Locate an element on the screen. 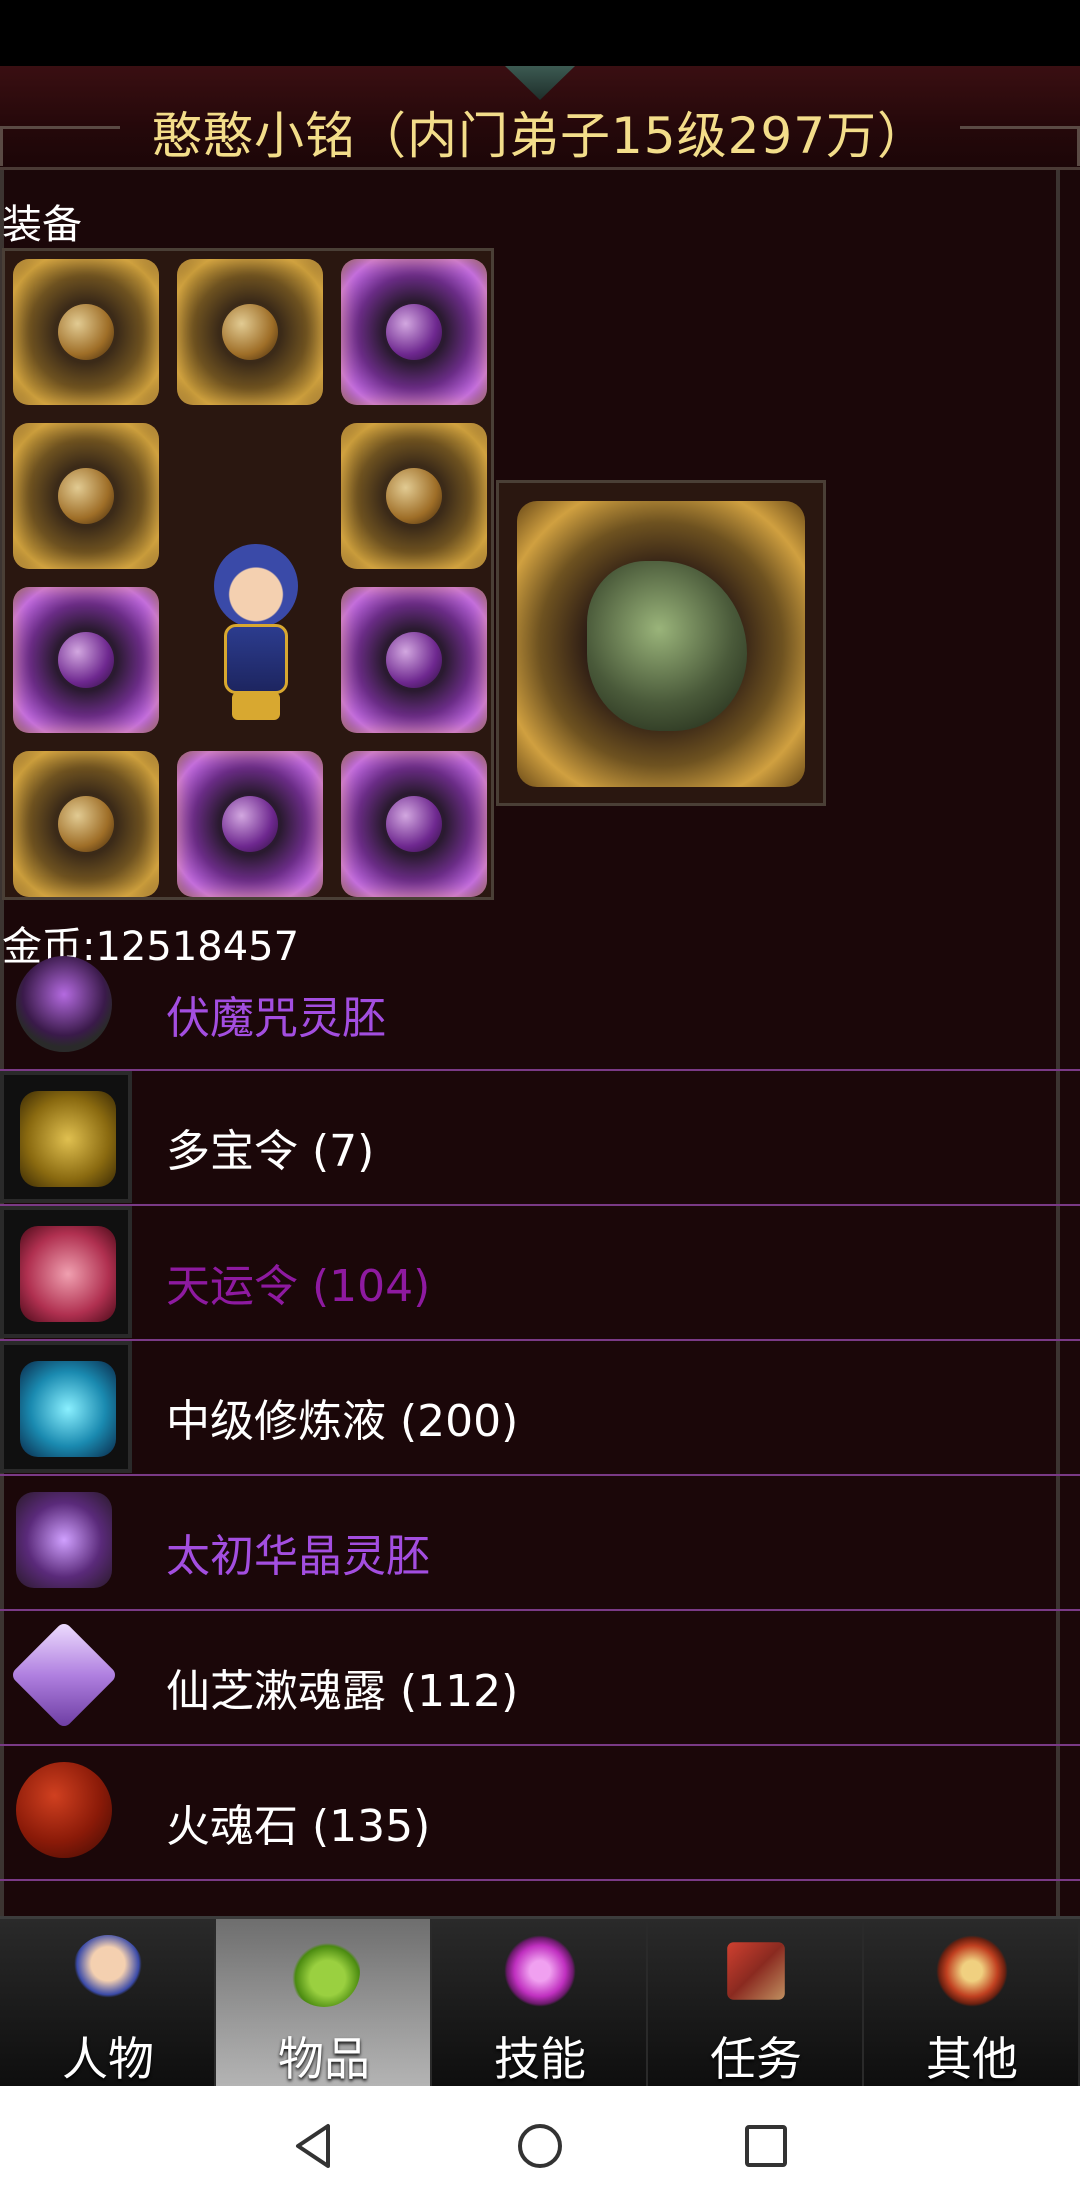  page-title: 憨憨小铭（内门弟子15级297万） is located at coordinates (540, 136).